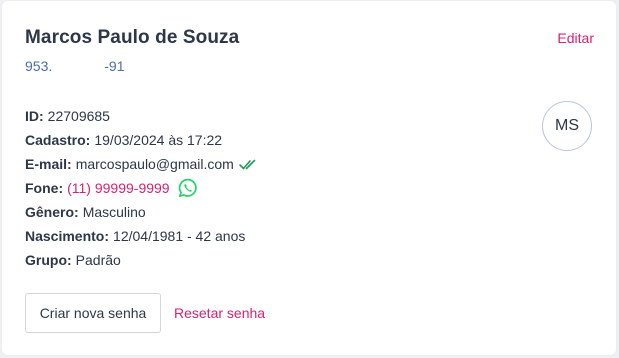  Describe the element at coordinates (132, 37) in the screenshot. I see `customer-name: Marcos Paulo de Souza` at that location.